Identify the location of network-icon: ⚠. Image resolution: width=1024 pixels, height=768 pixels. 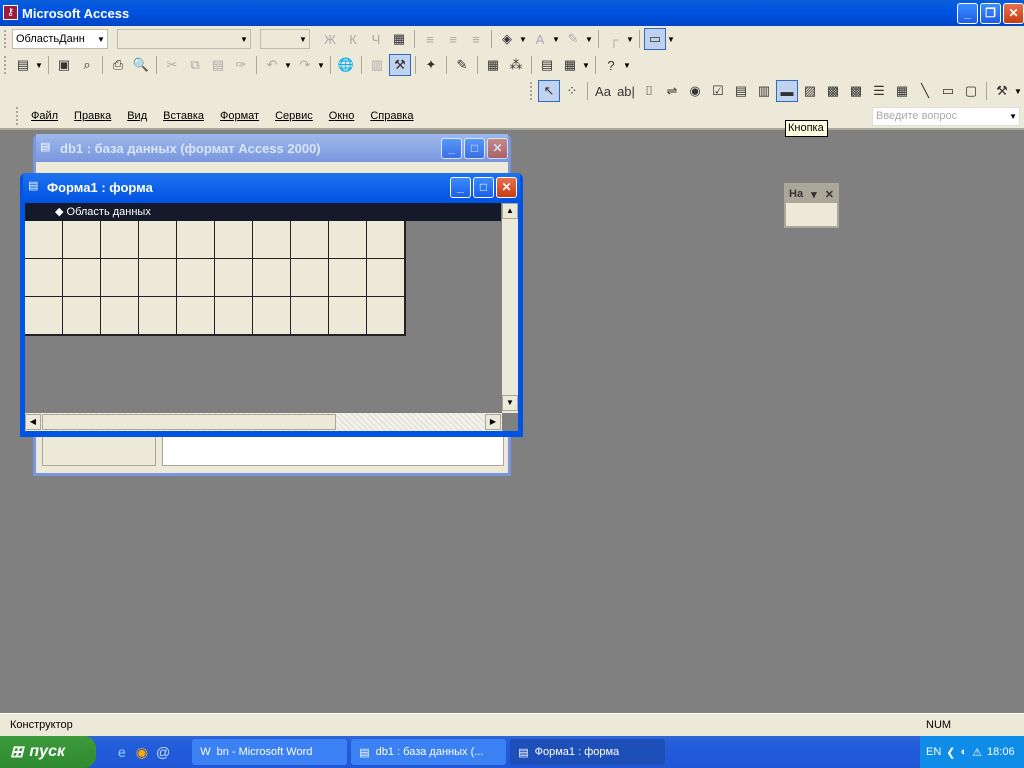
(977, 752).